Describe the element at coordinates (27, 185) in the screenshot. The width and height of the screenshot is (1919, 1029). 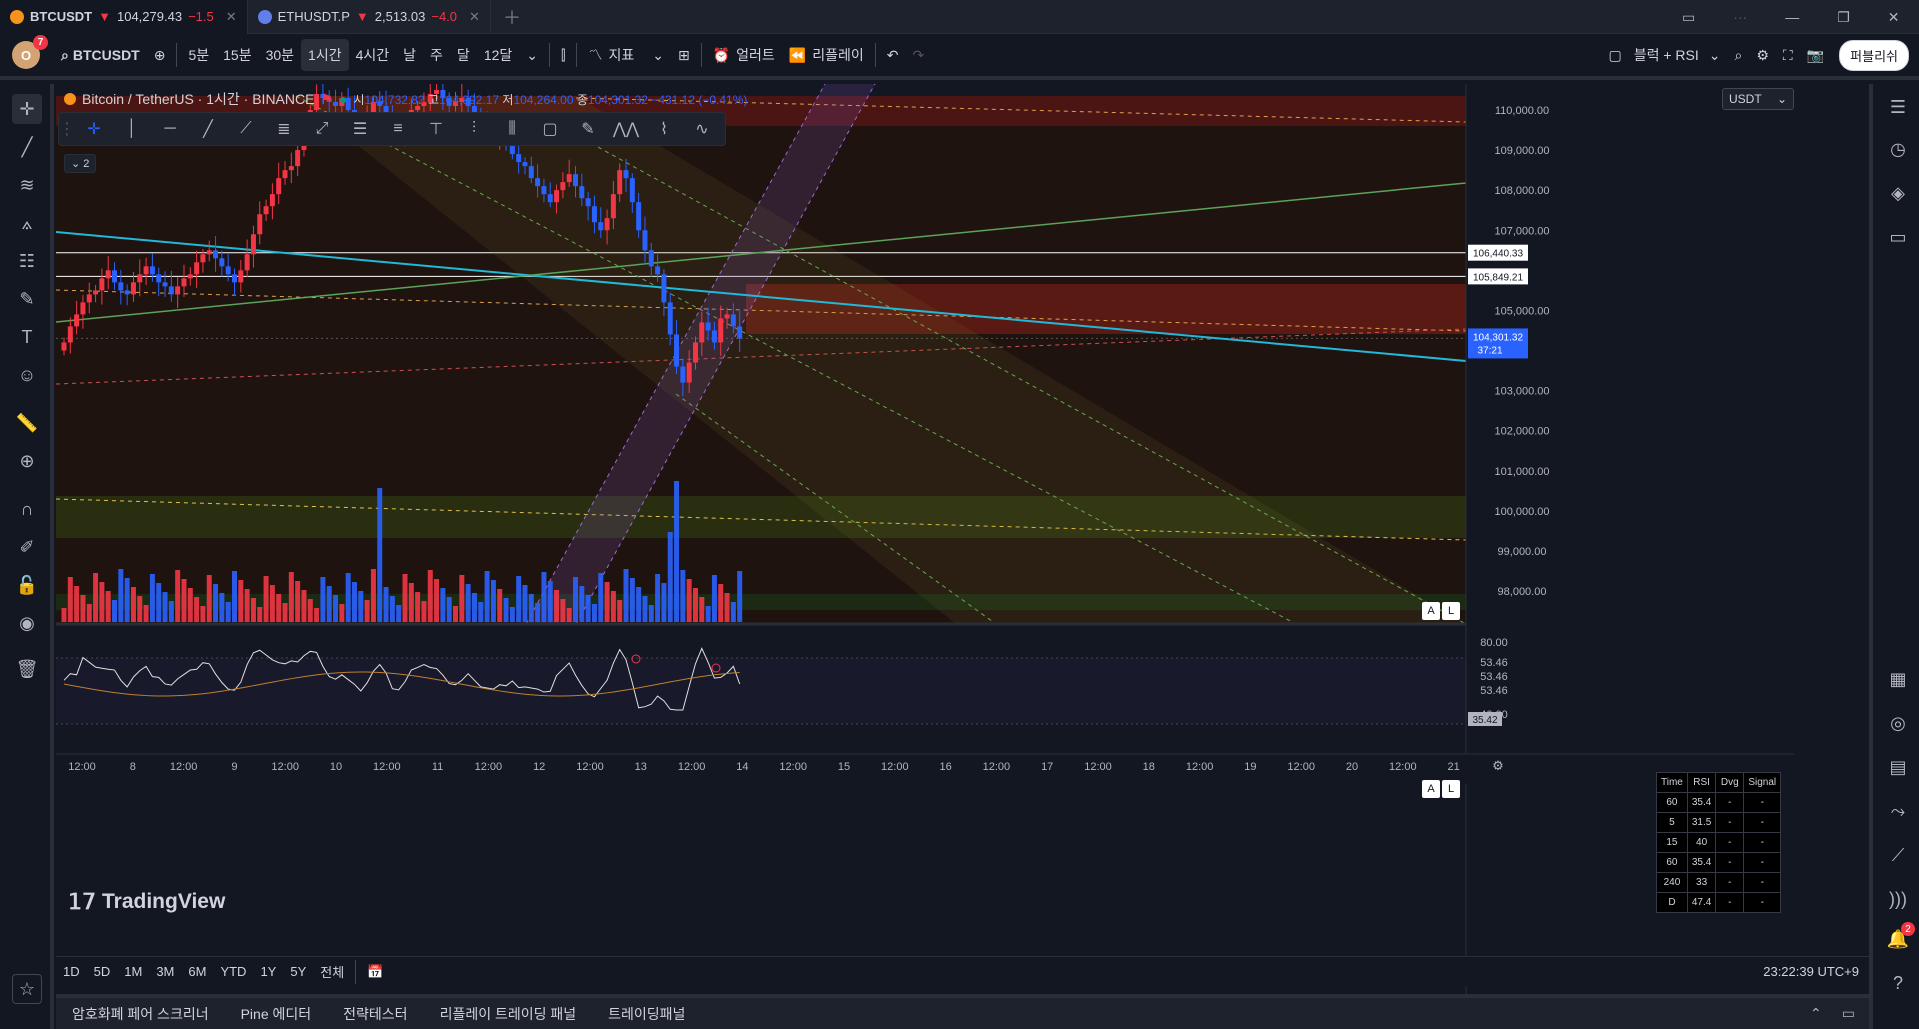
I see `fib-icon: ≋` at that location.